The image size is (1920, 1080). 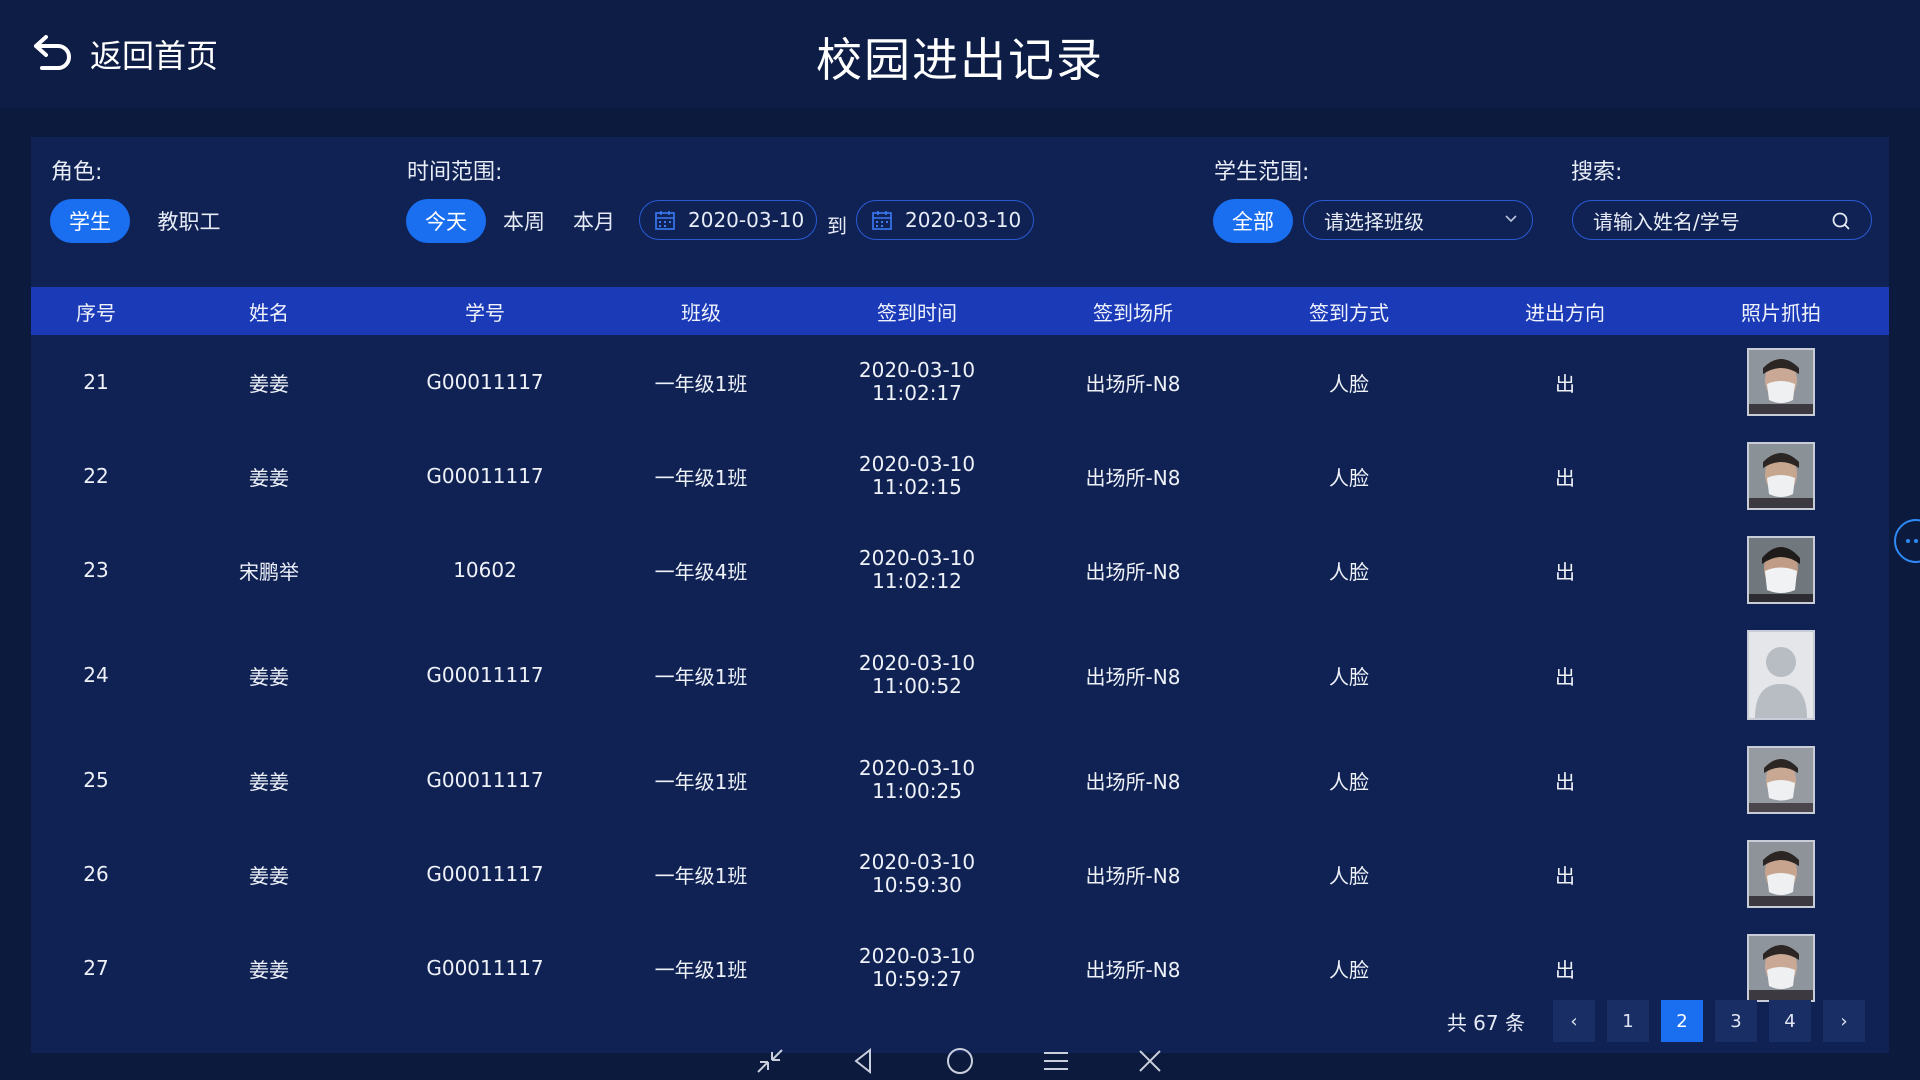 What do you see at coordinates (189, 221) in the screenshot?
I see `role-staff-button: 教职工` at bounding box center [189, 221].